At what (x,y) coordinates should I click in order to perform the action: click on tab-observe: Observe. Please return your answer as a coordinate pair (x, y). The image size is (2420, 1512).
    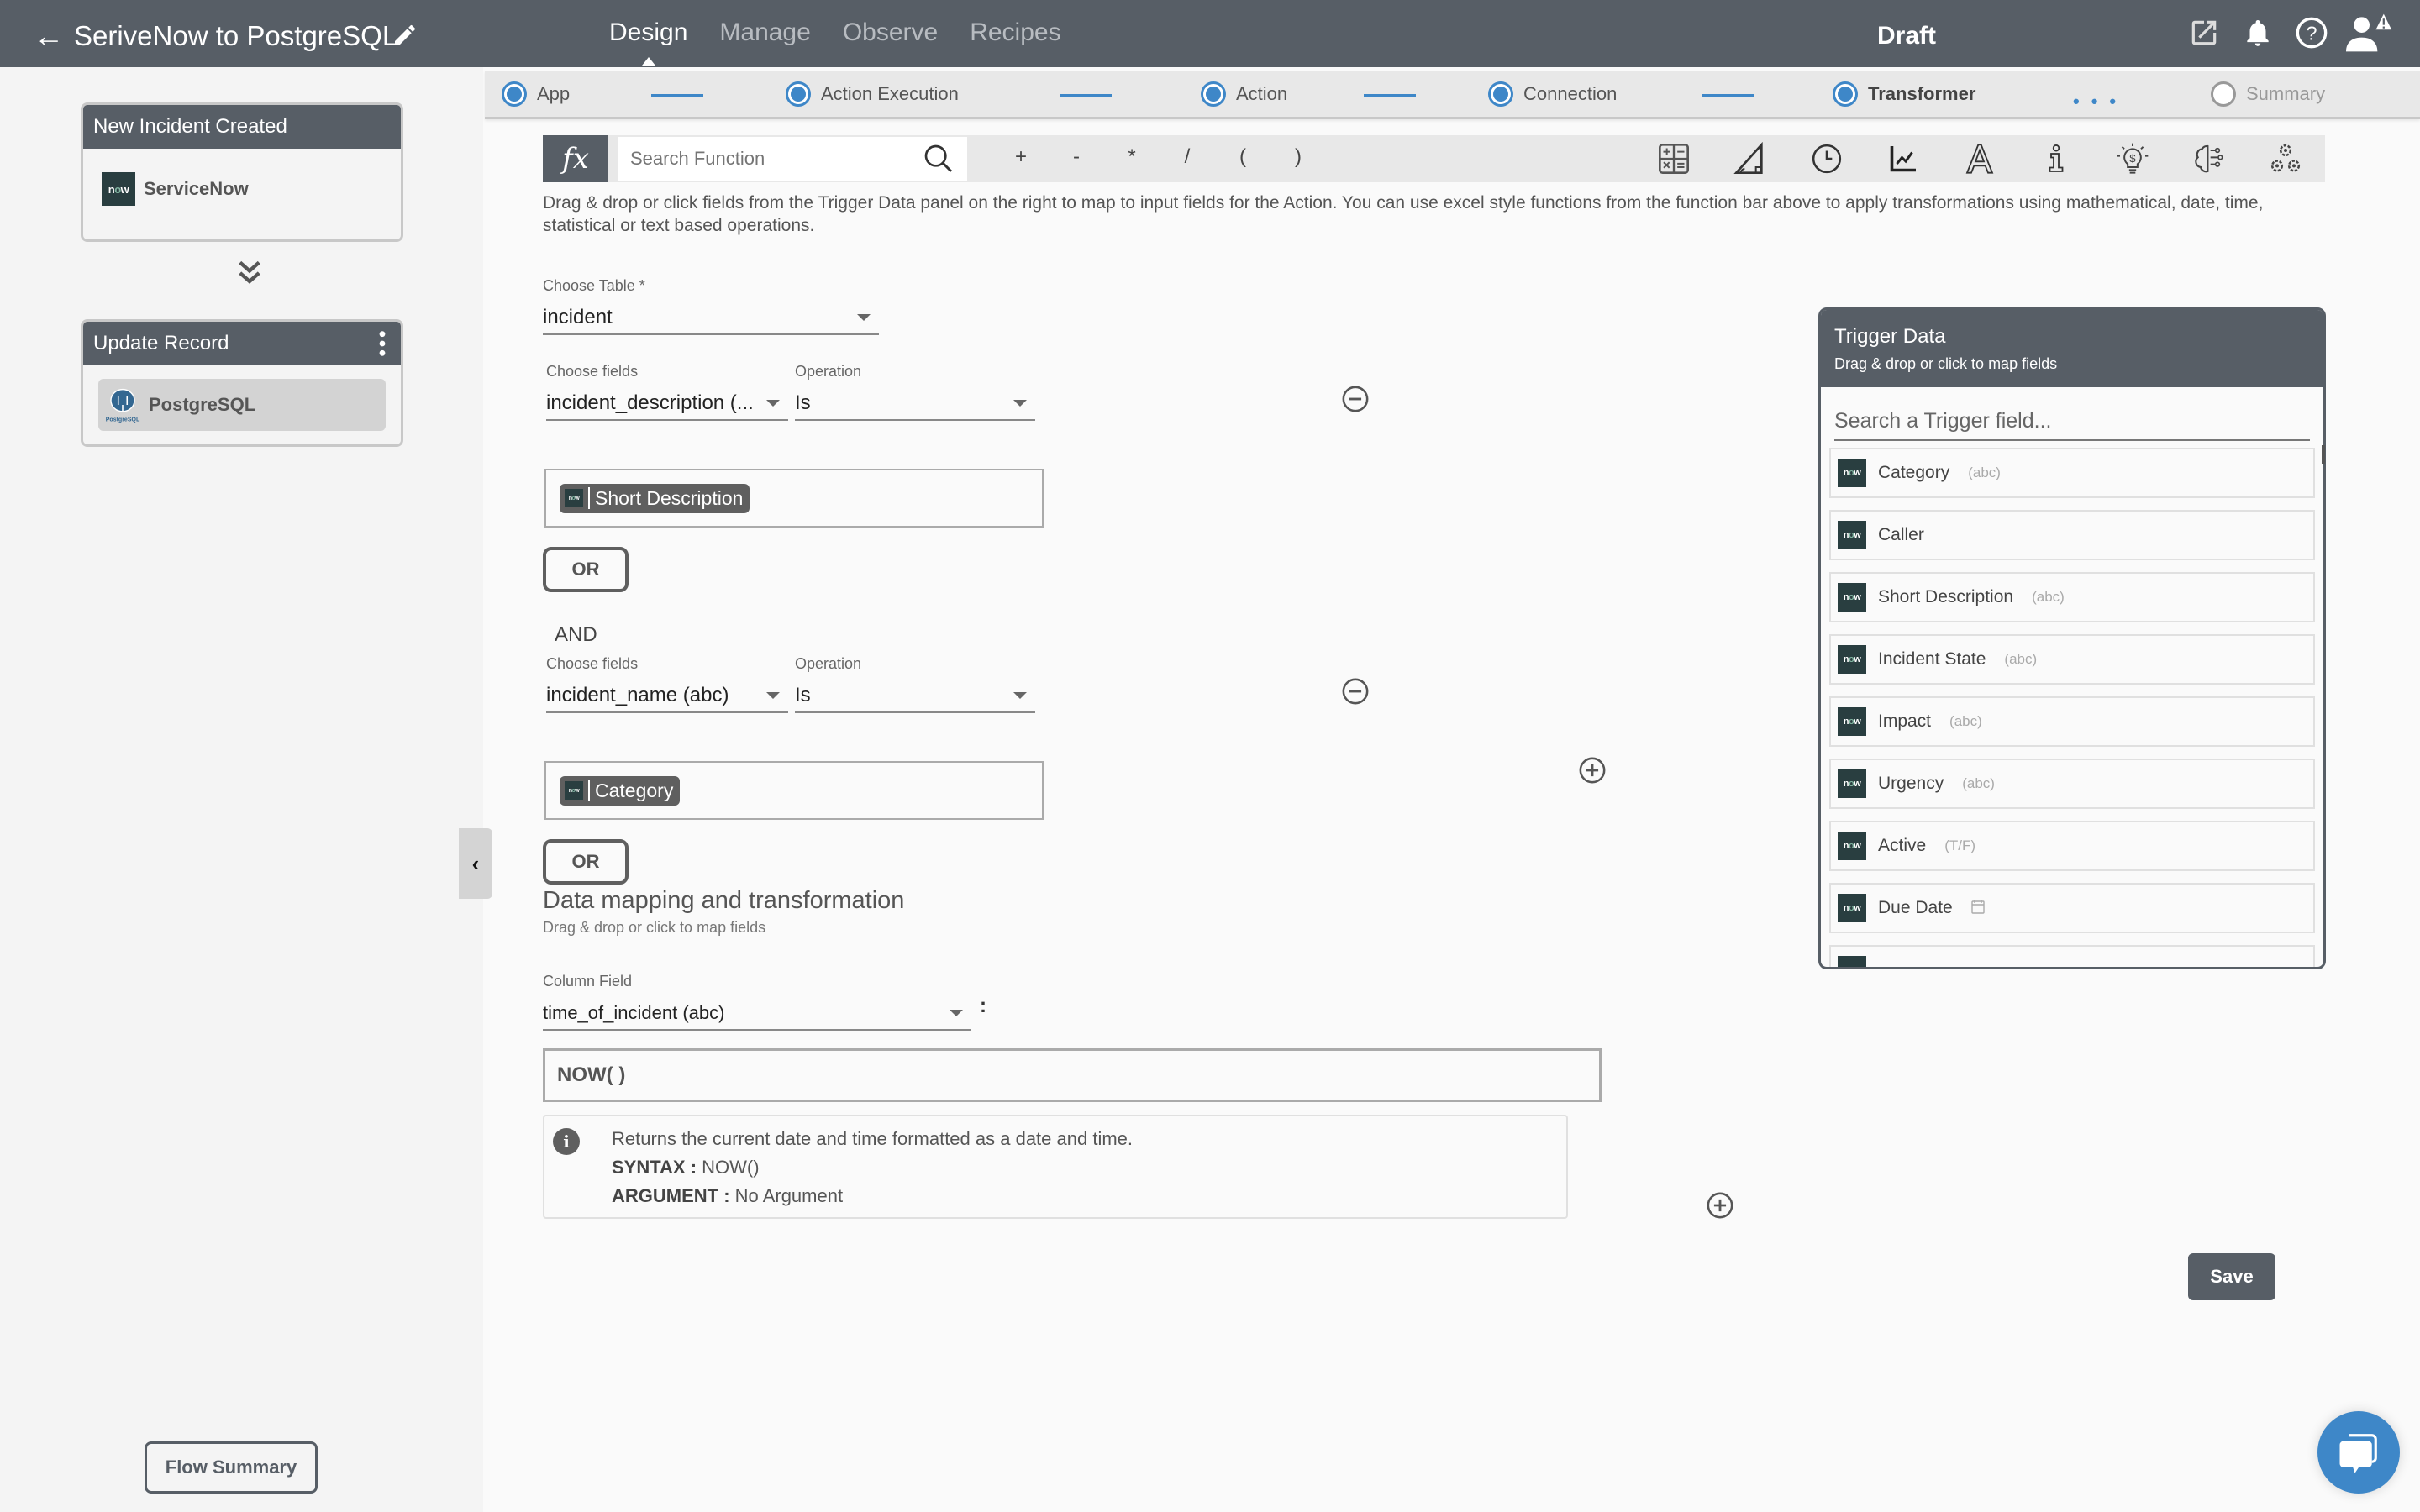
    Looking at the image, I should click on (891, 32).